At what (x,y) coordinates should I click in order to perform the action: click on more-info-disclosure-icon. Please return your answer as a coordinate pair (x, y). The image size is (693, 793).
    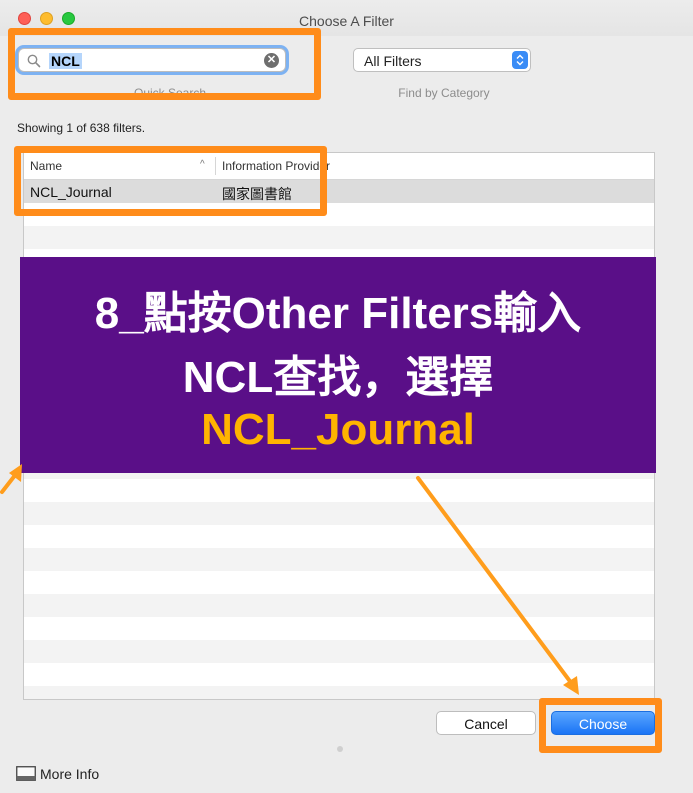
    Looking at the image, I should click on (26, 773).